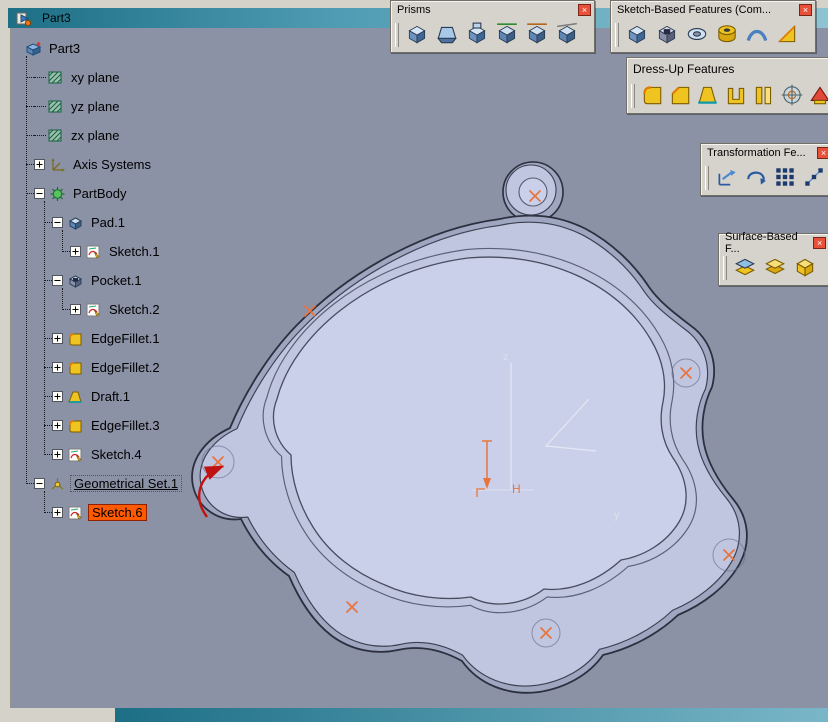 The height and width of the screenshot is (722, 828). Describe the element at coordinates (507, 34) in the screenshot. I see `pad-up-to-next-icon` at that location.